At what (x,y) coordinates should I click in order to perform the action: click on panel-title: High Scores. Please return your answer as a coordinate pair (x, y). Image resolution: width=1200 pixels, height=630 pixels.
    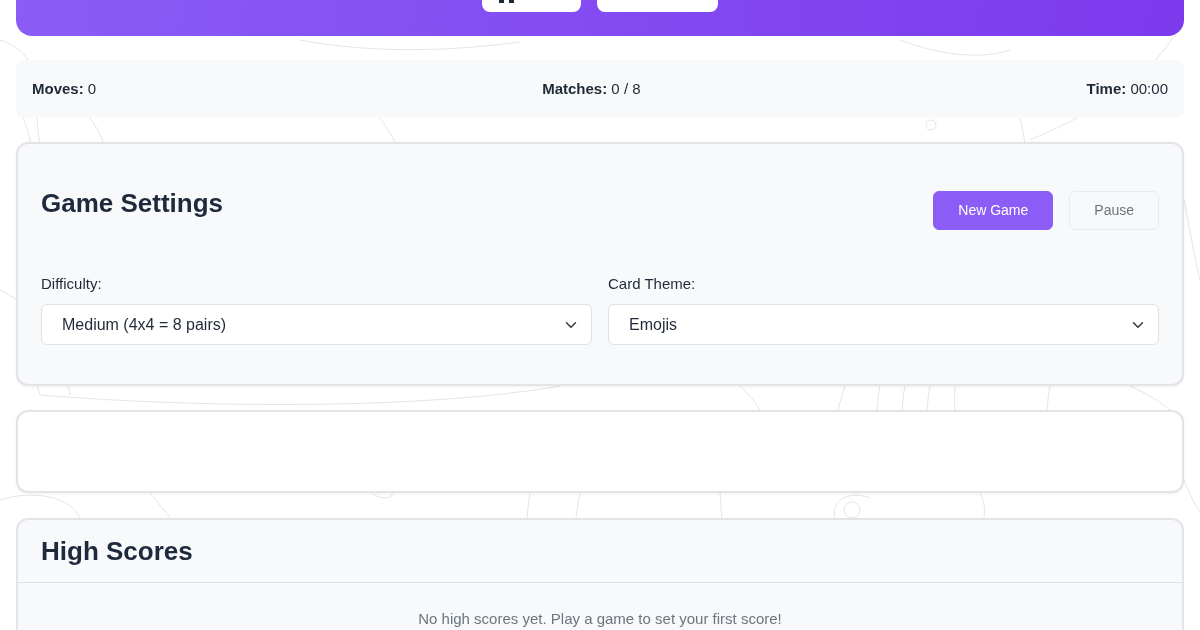
    Looking at the image, I should click on (117, 551).